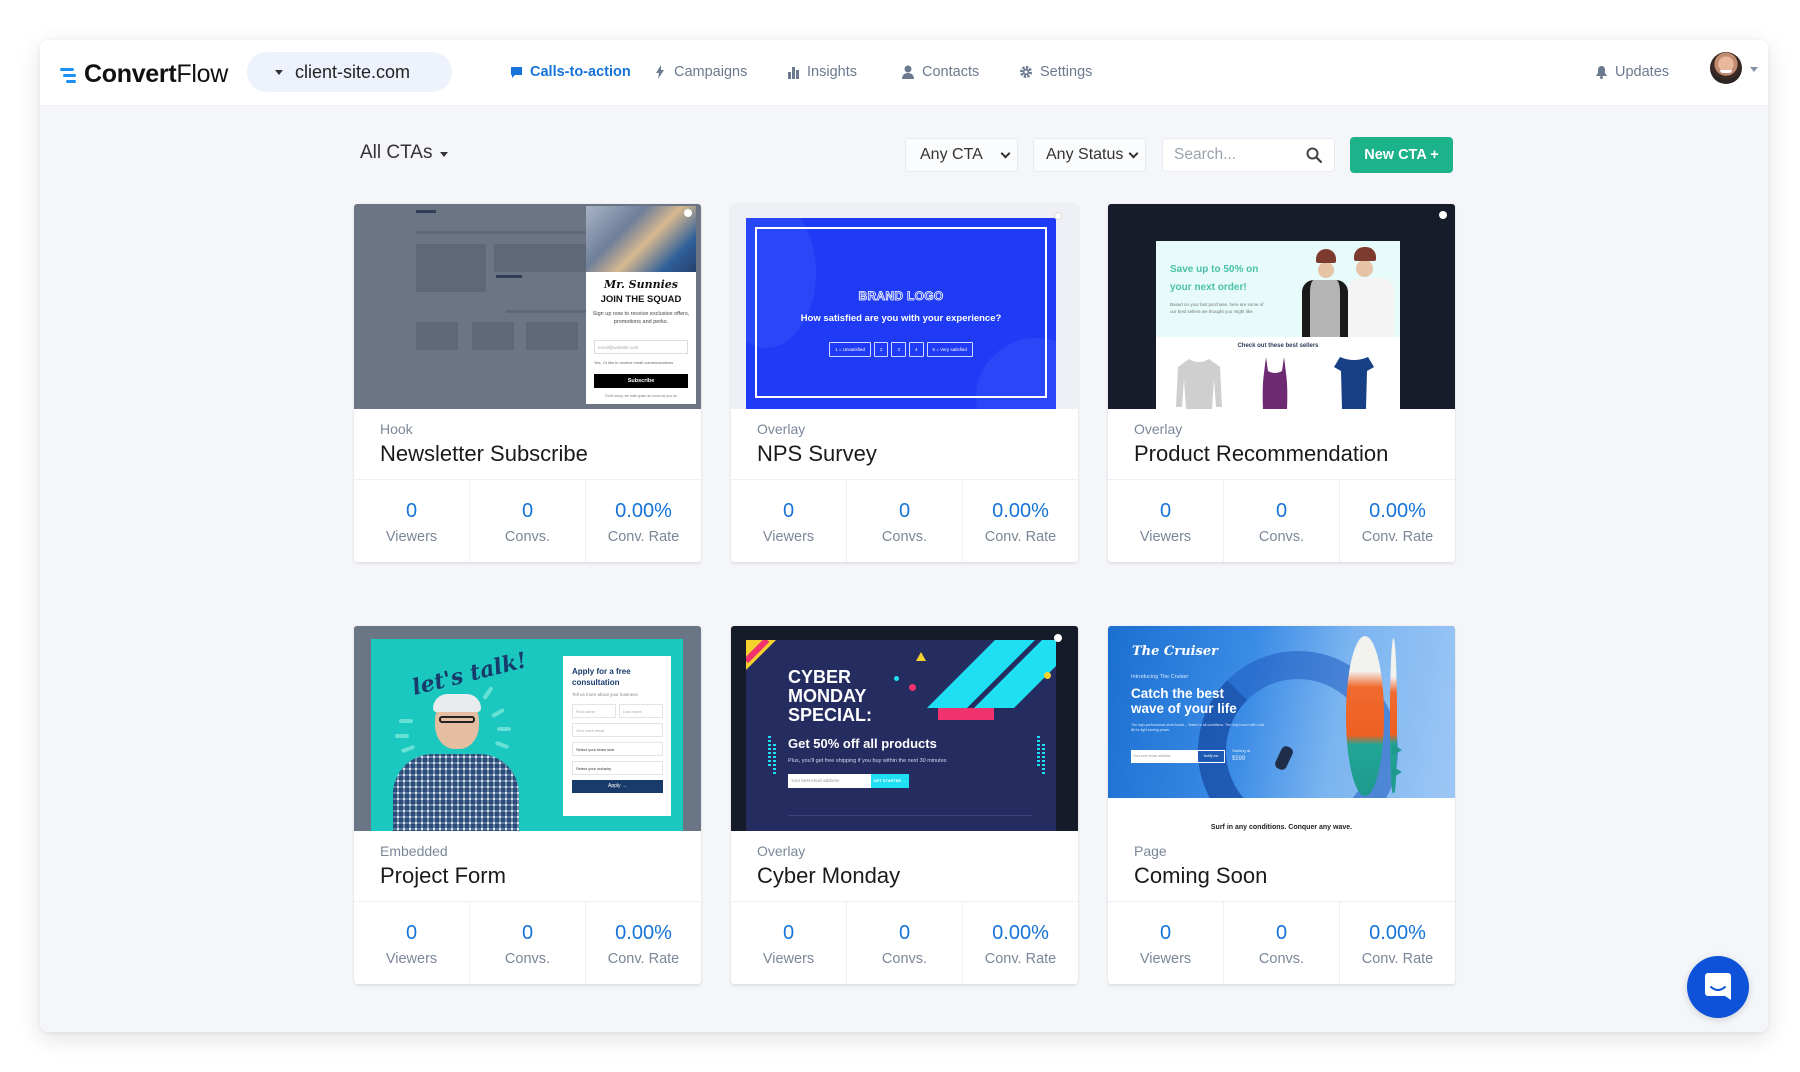 The width and height of the screenshot is (1800, 1072). What do you see at coordinates (821, 72) in the screenshot?
I see `nav-insights: Insights` at bounding box center [821, 72].